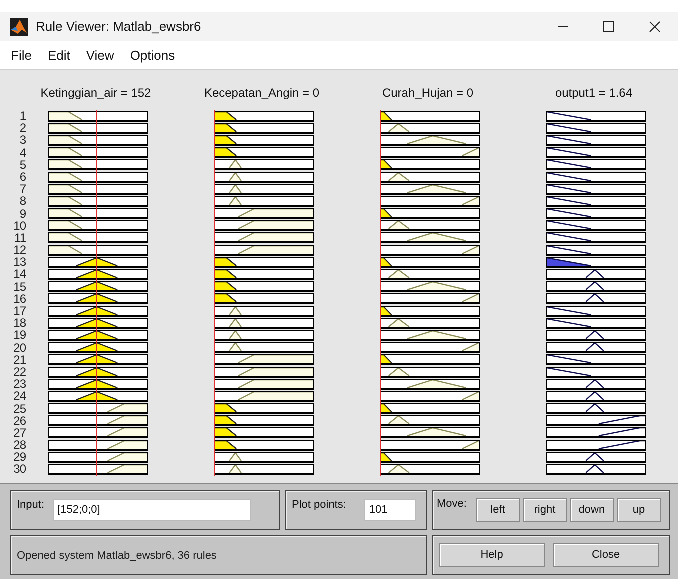 The image size is (678, 579). I want to click on rule-number: 10, so click(20, 226).